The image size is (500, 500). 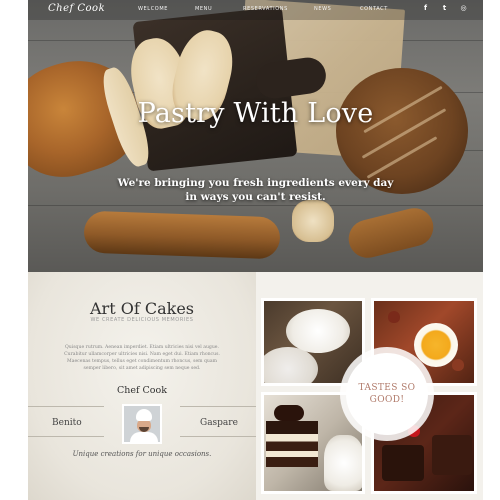 I want to click on gallery-image-flour, so click(x=313, y=342).